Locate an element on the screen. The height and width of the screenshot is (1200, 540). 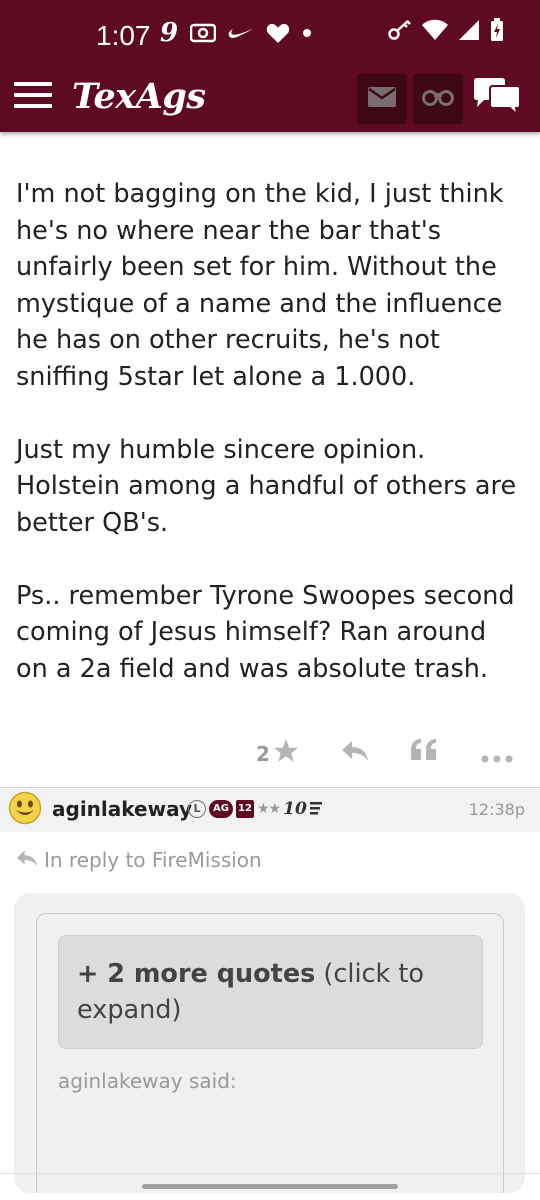
mail-icon is located at coordinates (382, 99).